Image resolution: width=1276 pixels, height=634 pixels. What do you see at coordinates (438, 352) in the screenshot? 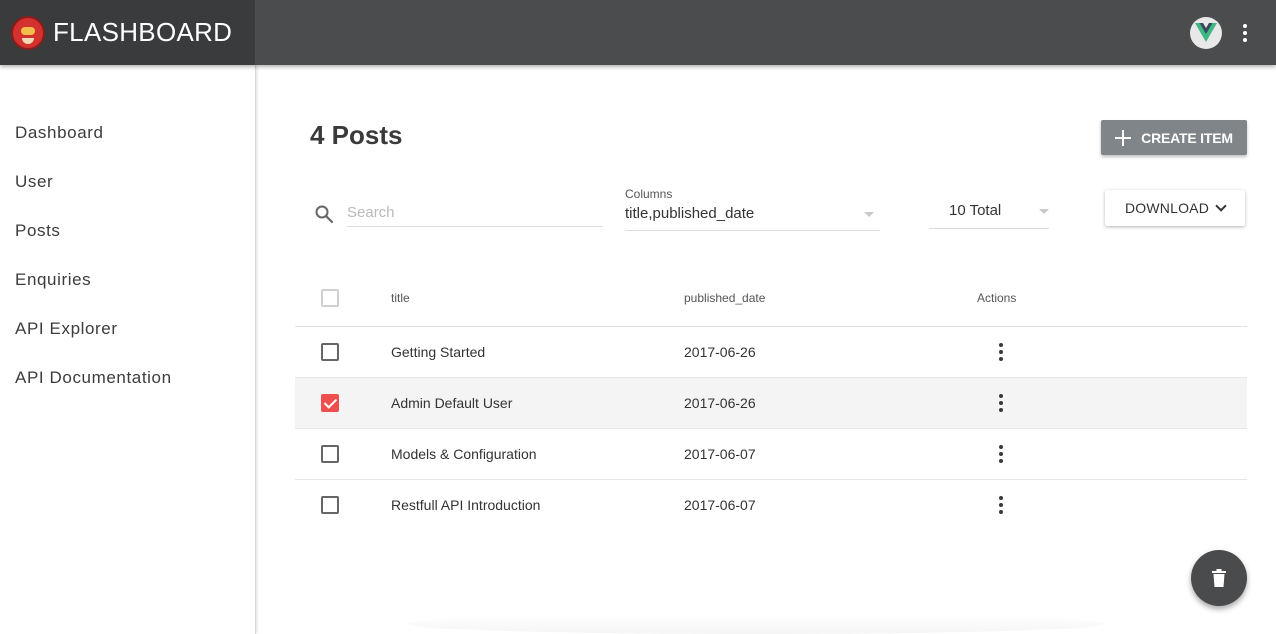
I see `row-title: Getting Started` at bounding box center [438, 352].